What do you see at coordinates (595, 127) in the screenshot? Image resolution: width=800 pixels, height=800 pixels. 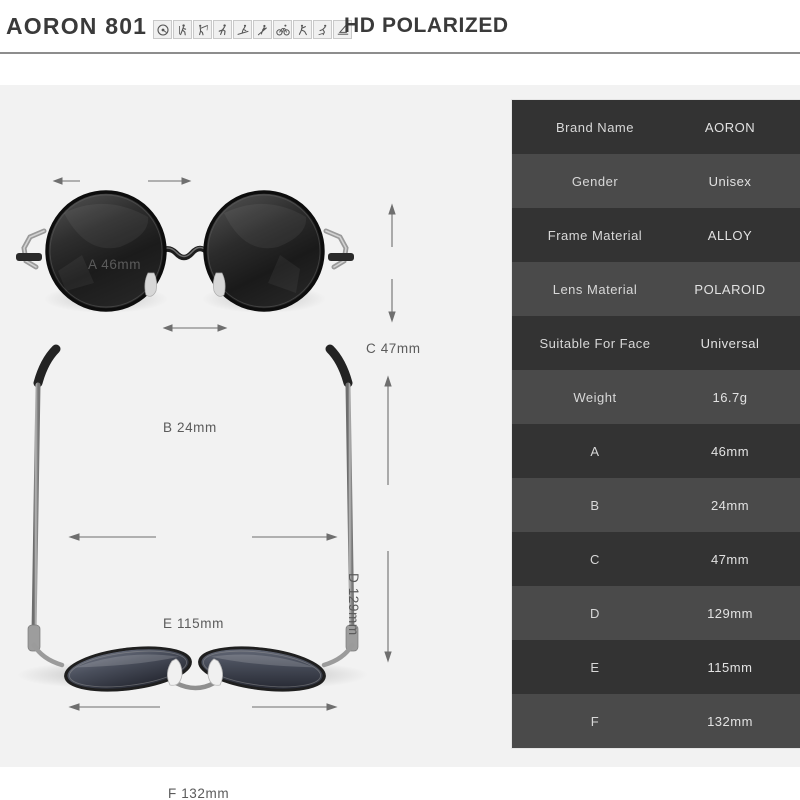 I see `spec-label: Brand Name` at bounding box center [595, 127].